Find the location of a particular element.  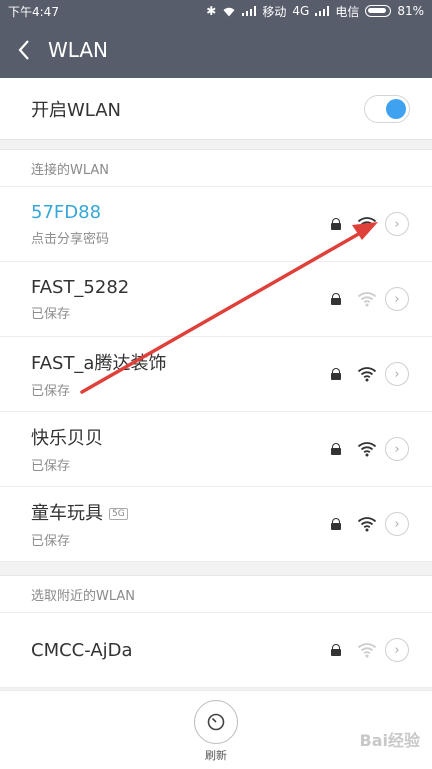

network-texts: FAST_5282 已保存 is located at coordinates (181, 299).